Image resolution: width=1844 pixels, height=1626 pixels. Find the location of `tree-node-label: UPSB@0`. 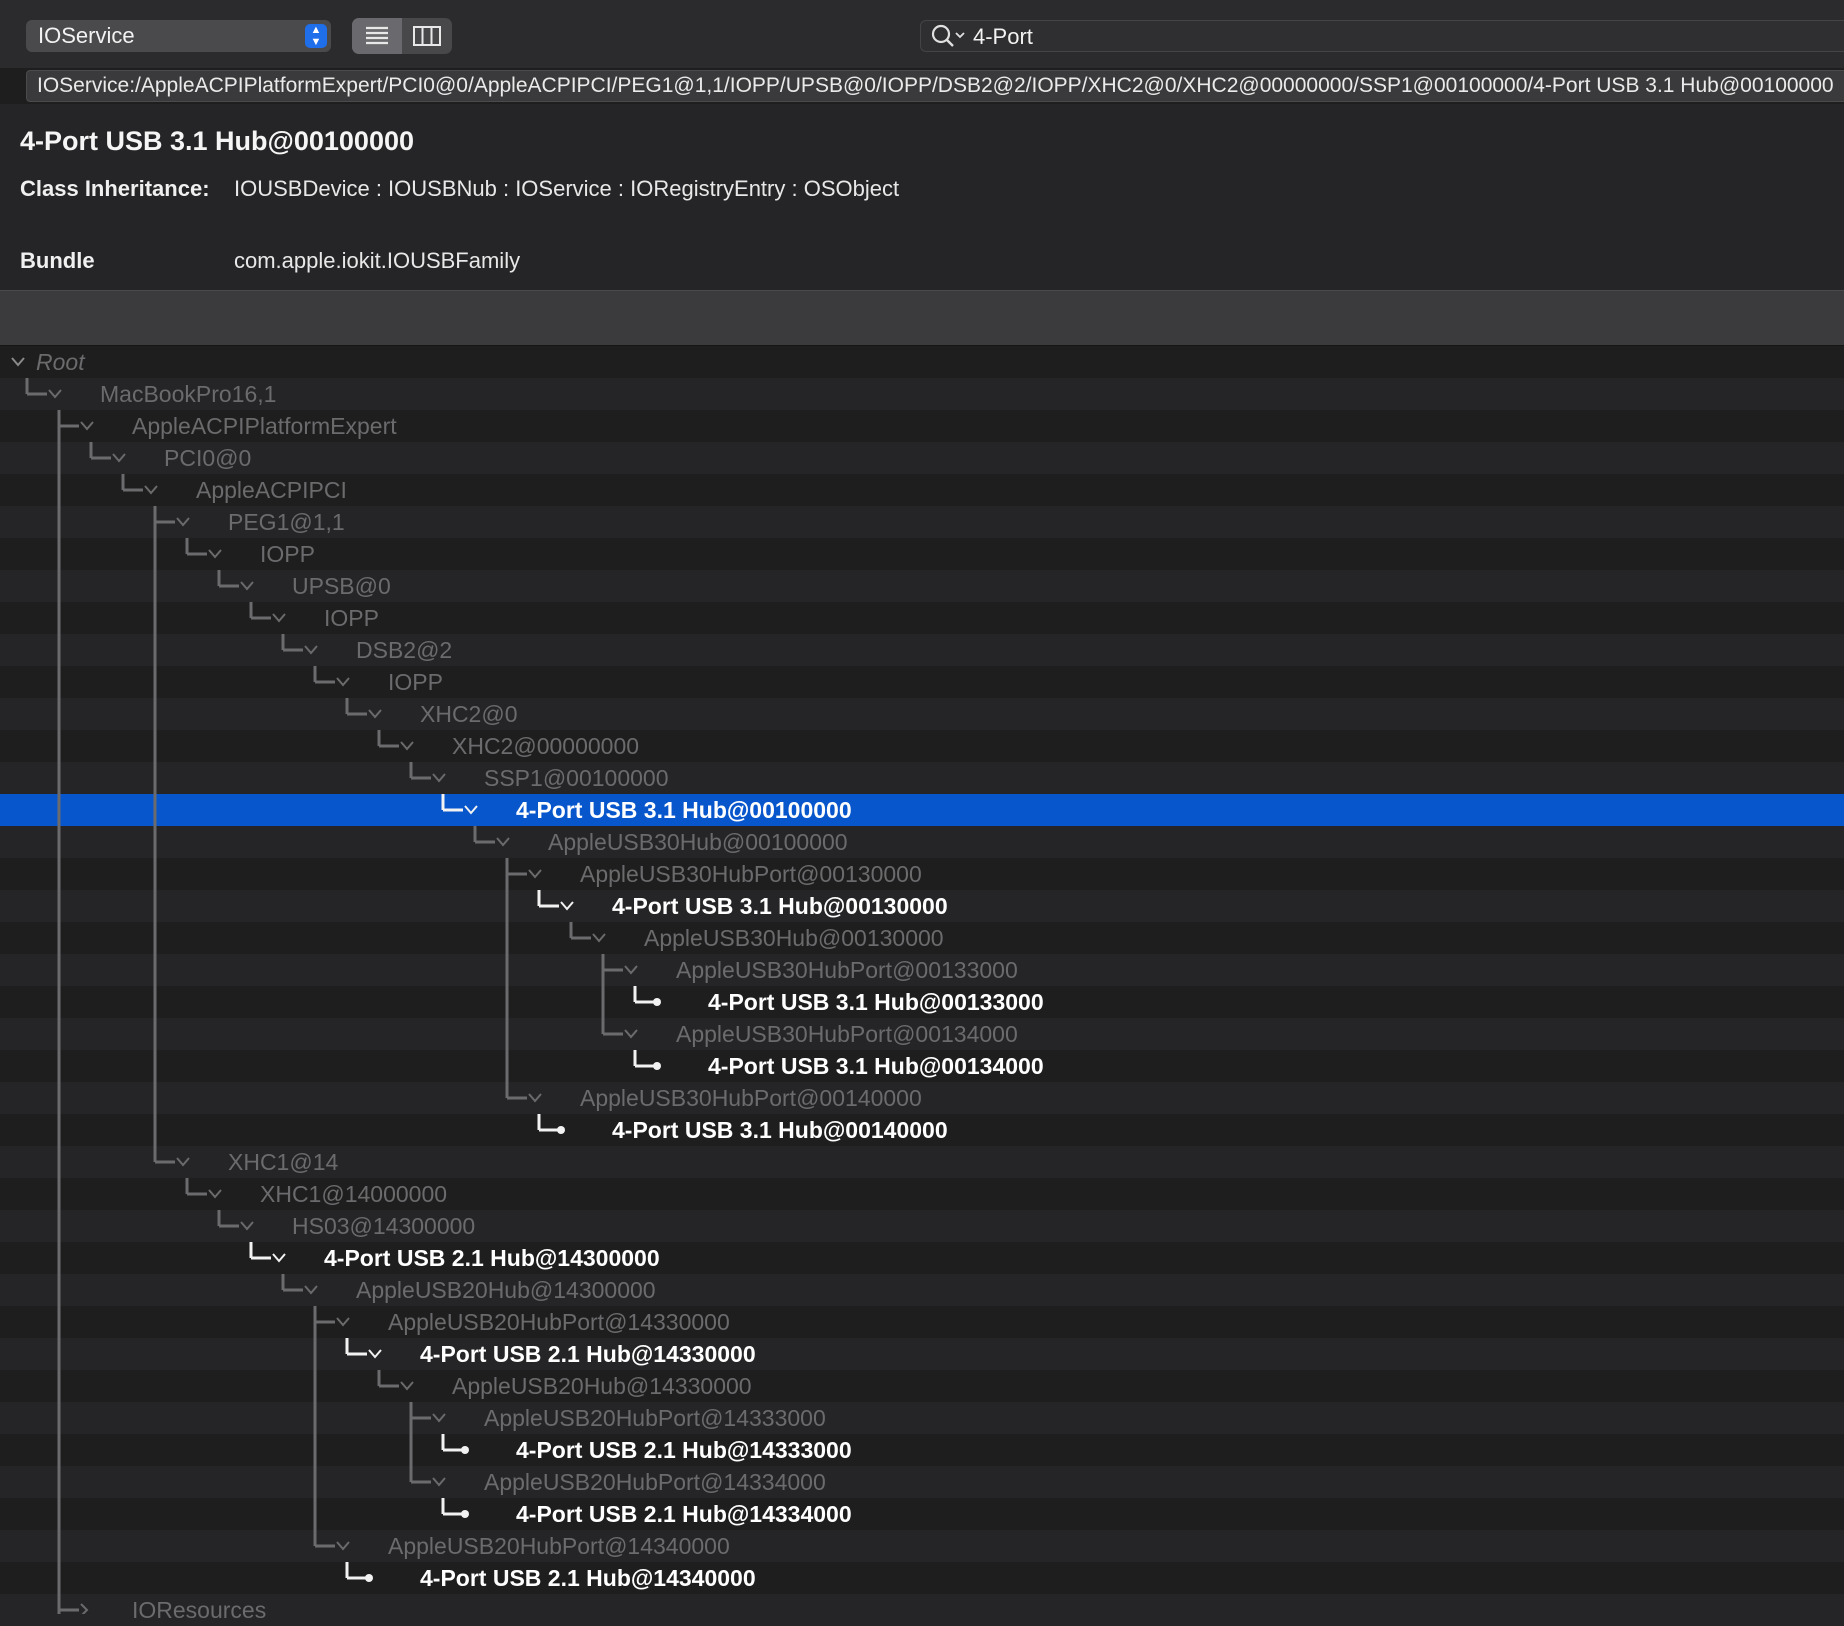

tree-node-label: UPSB@0 is located at coordinates (341, 586).